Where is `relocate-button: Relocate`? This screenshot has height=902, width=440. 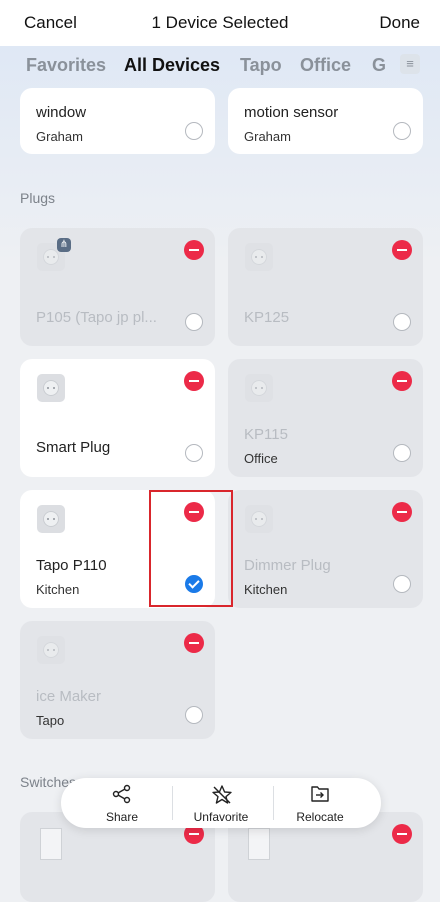
relocate-button: Relocate is located at coordinates (320, 803).